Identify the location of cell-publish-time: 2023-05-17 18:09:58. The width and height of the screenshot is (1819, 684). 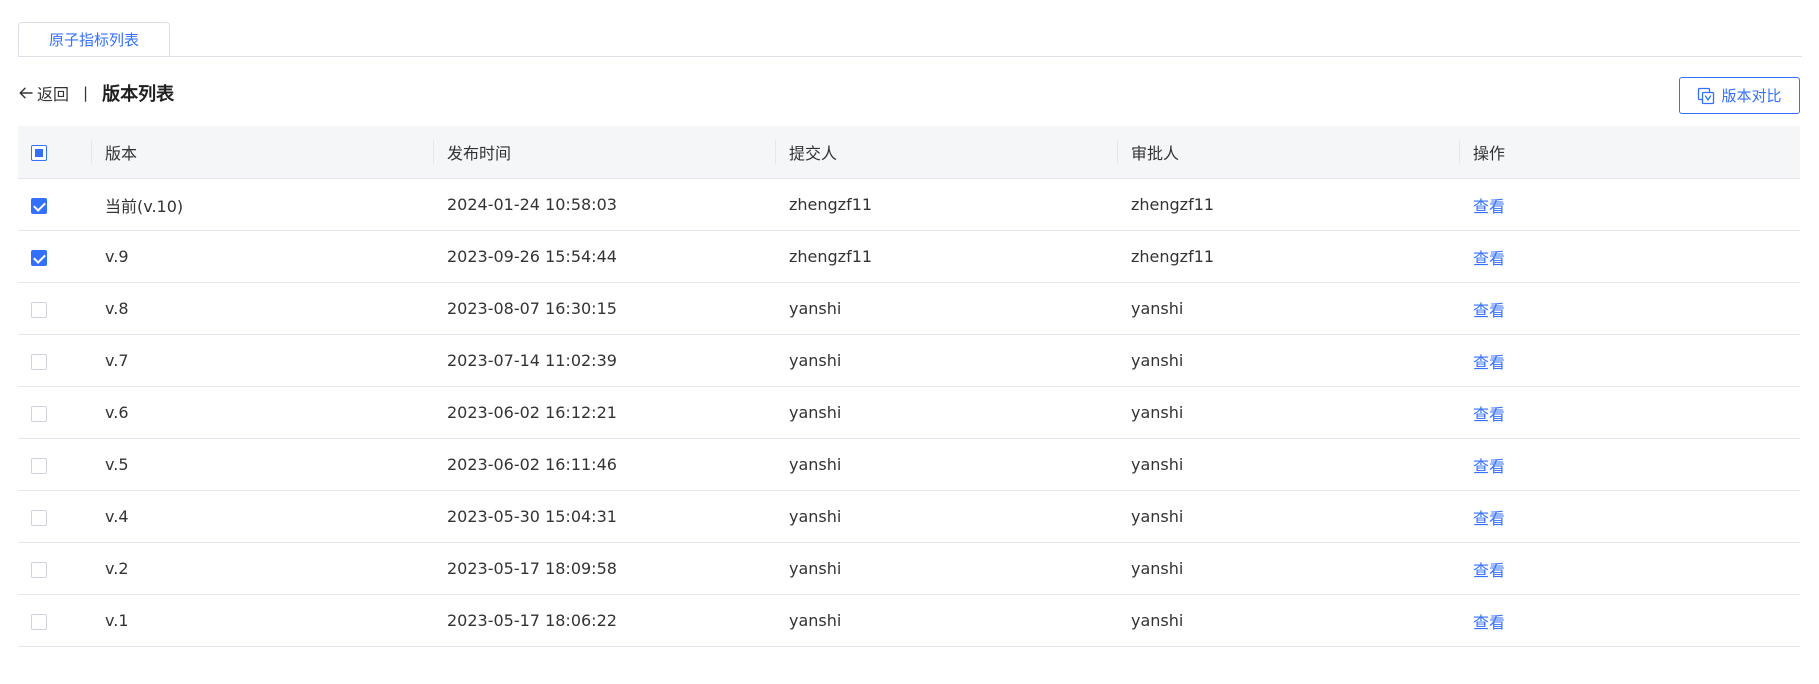
(604, 568).